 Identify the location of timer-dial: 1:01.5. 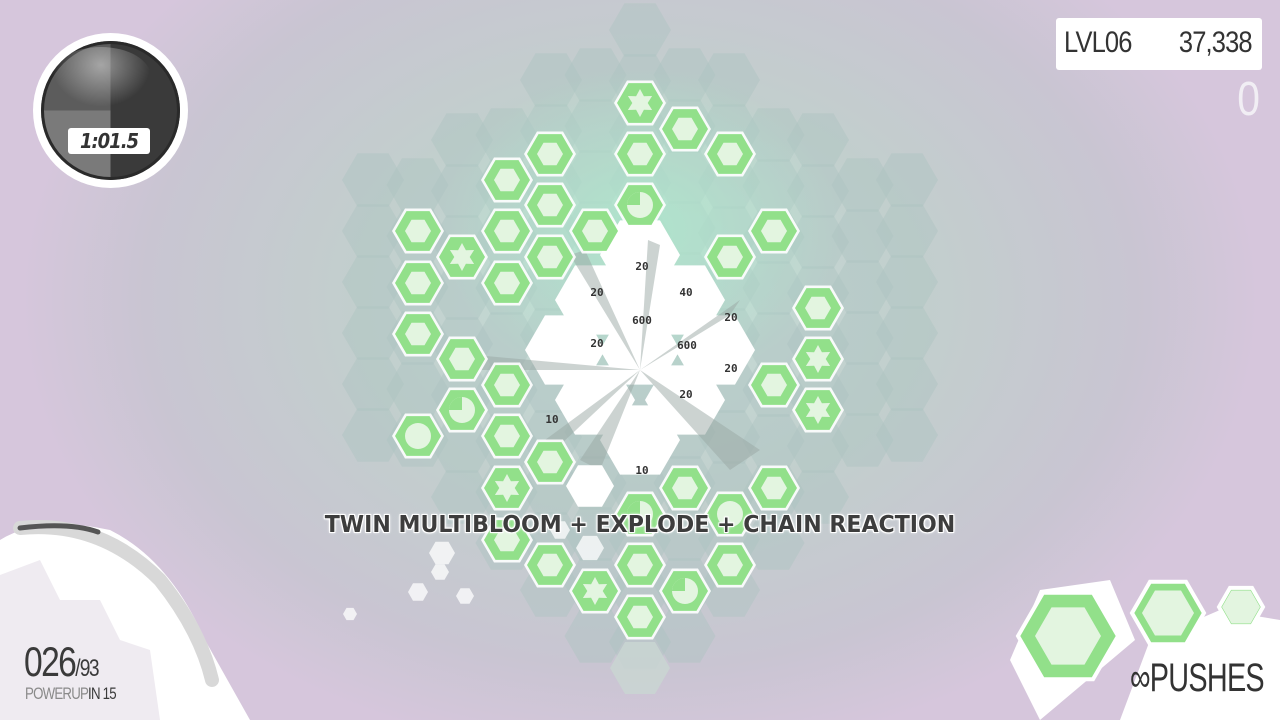
(110, 110).